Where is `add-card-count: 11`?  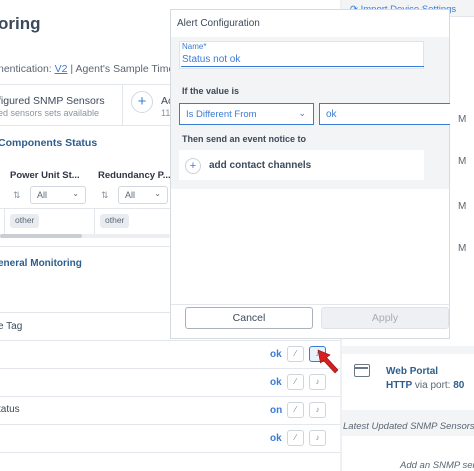 add-card-count: 11 is located at coordinates (166, 113).